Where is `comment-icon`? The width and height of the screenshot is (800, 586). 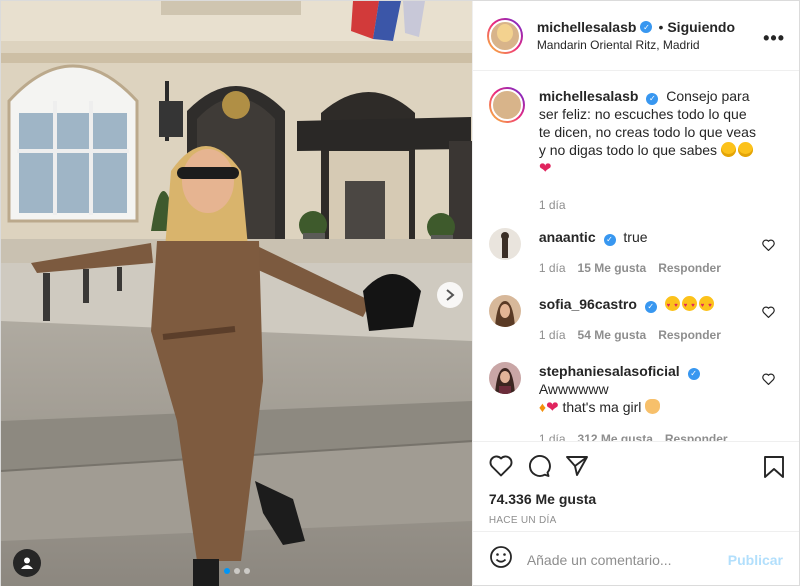
comment-icon is located at coordinates (539, 468).